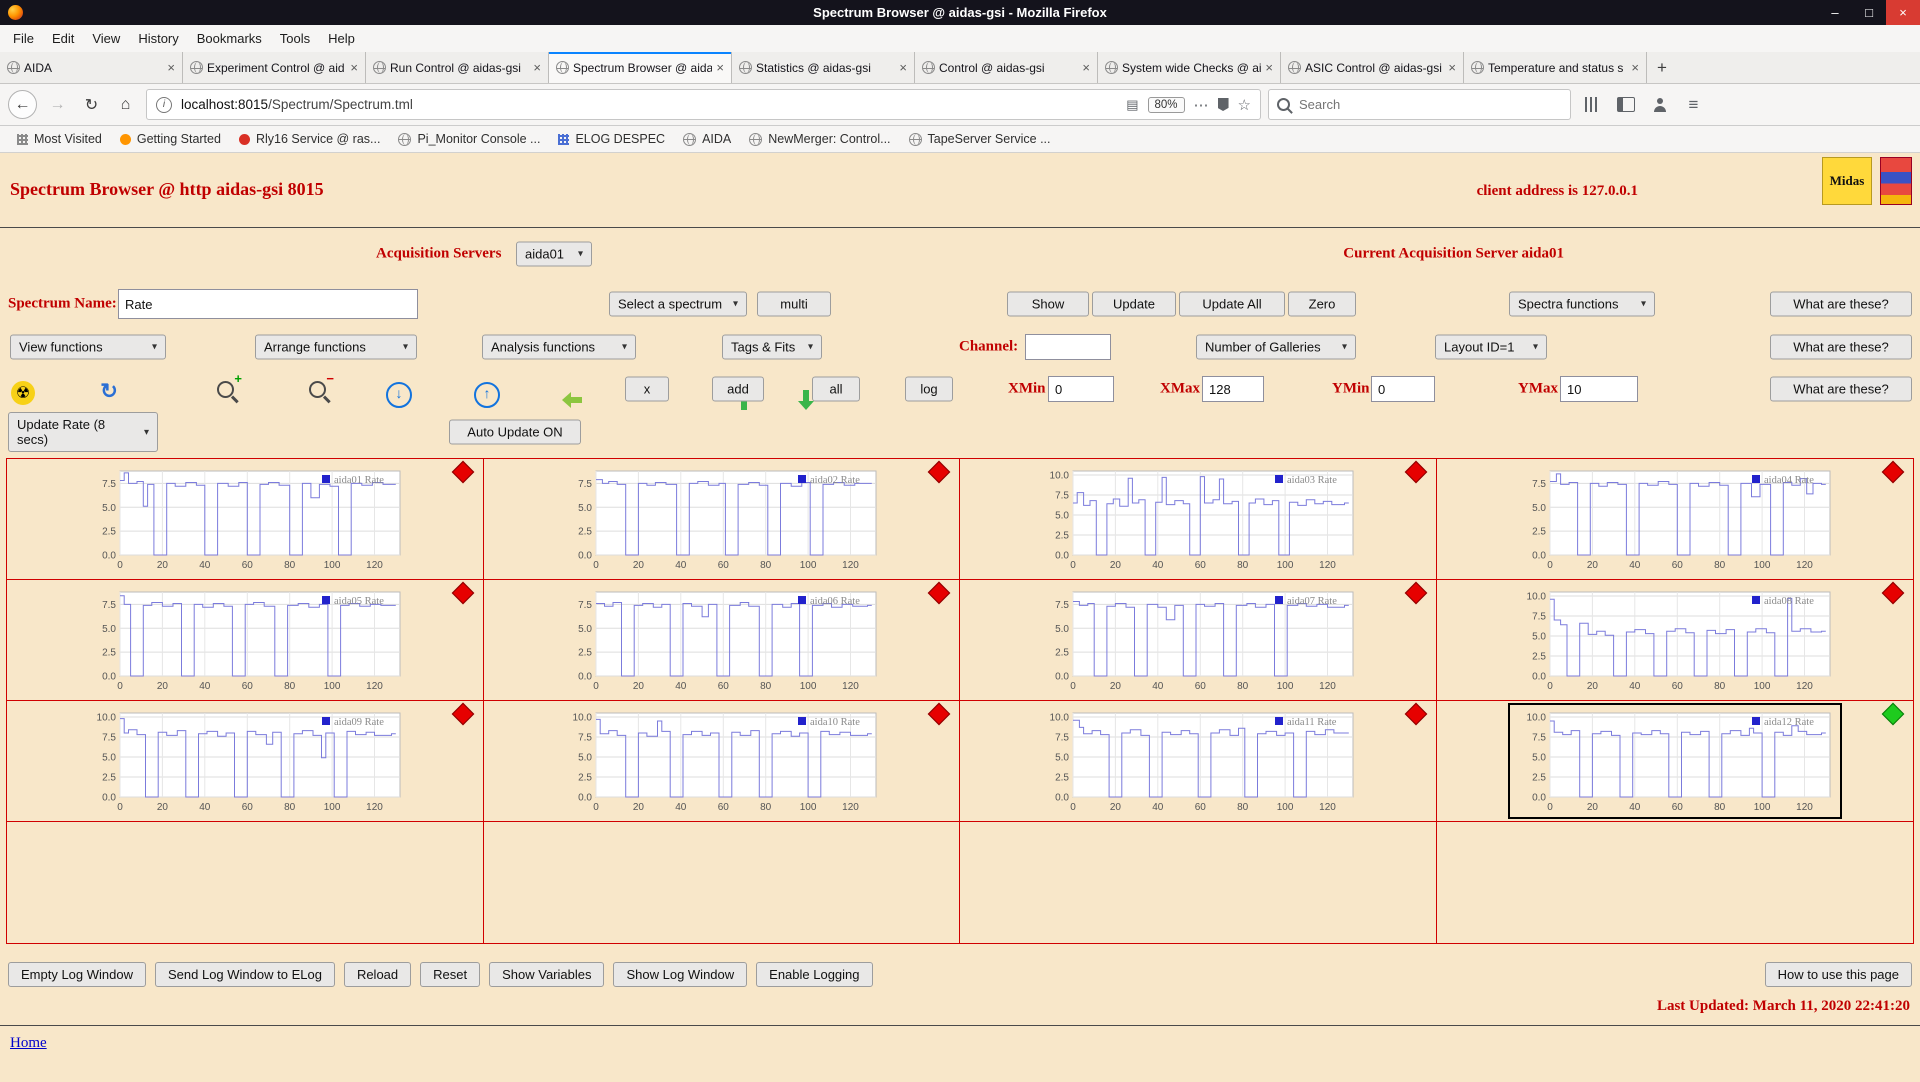  Describe the element at coordinates (559, 347) in the screenshot. I see `analysis-functions-dropdown: Analysis functions ▾` at that location.